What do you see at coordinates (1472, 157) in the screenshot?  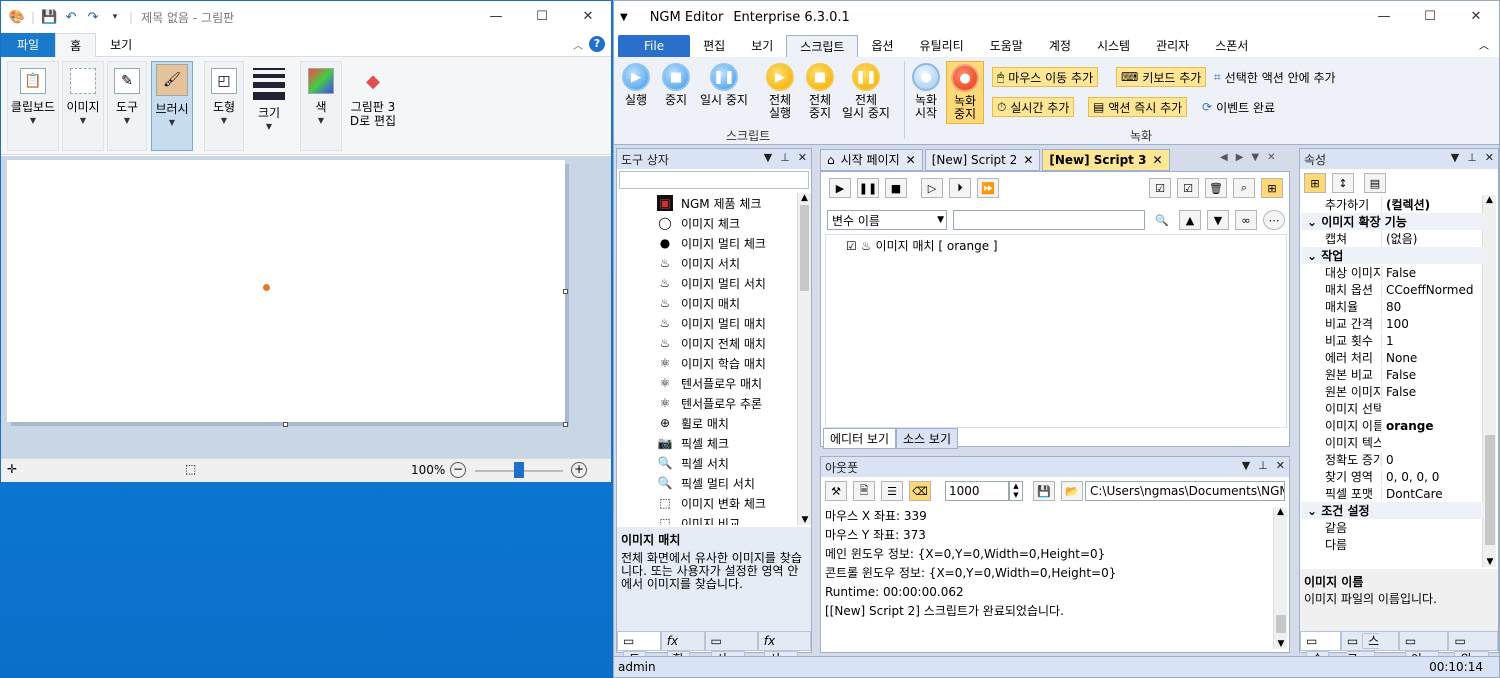 I see `pin-icon: ⊥` at bounding box center [1472, 157].